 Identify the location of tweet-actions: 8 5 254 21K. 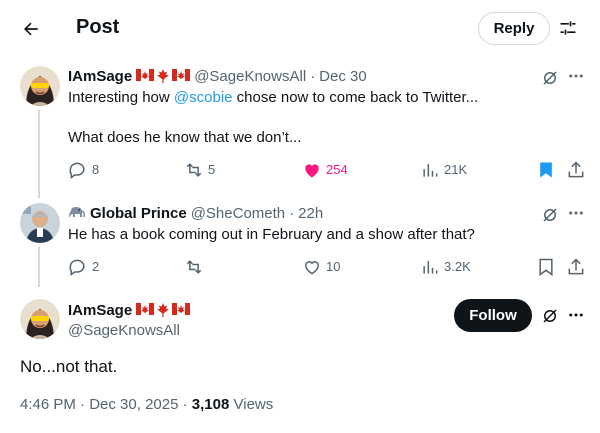
(328, 170).